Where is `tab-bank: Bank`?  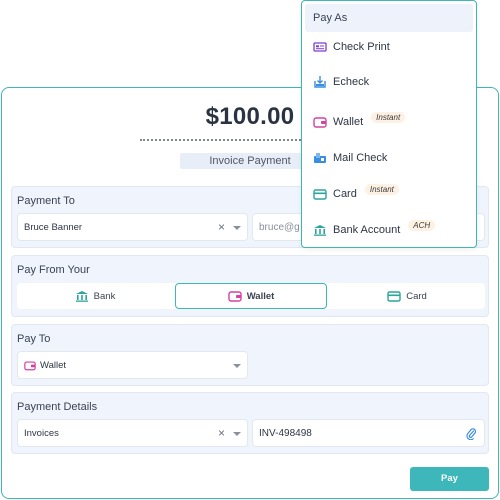 tab-bank: Bank is located at coordinates (95, 296).